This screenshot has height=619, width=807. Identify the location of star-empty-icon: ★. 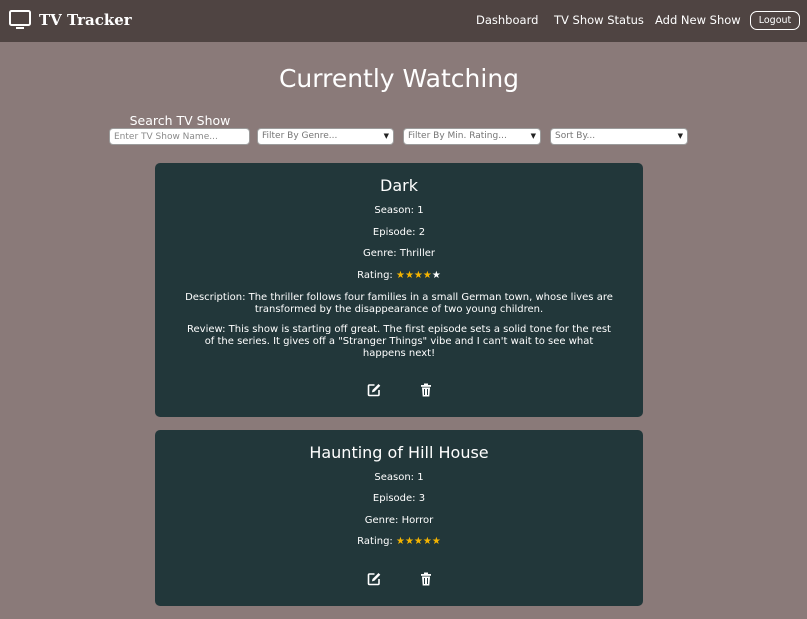
(436, 275).